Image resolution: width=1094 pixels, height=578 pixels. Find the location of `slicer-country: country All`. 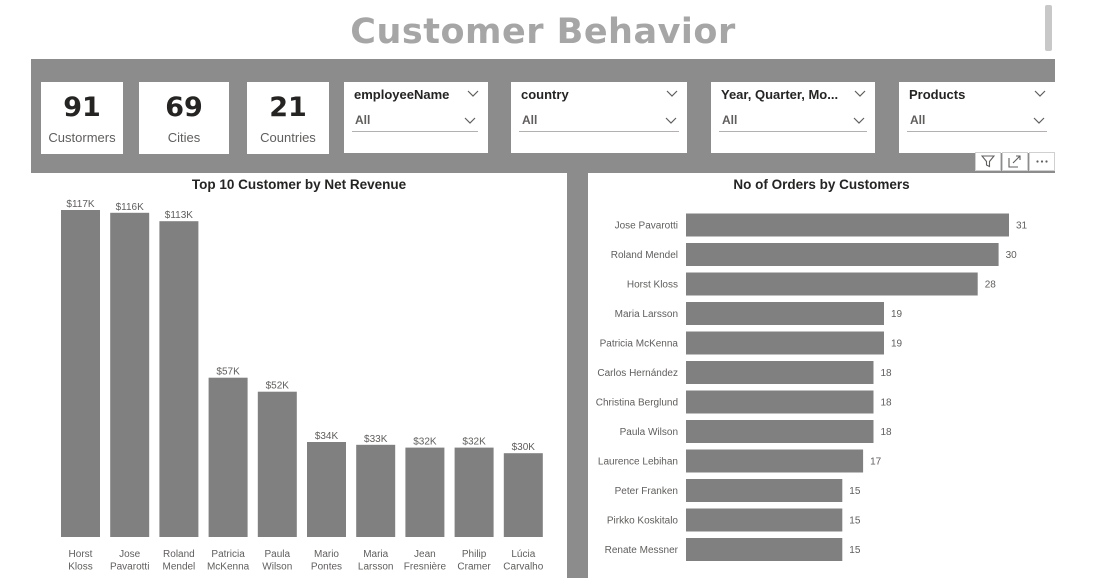

slicer-country: country All is located at coordinates (599, 117).